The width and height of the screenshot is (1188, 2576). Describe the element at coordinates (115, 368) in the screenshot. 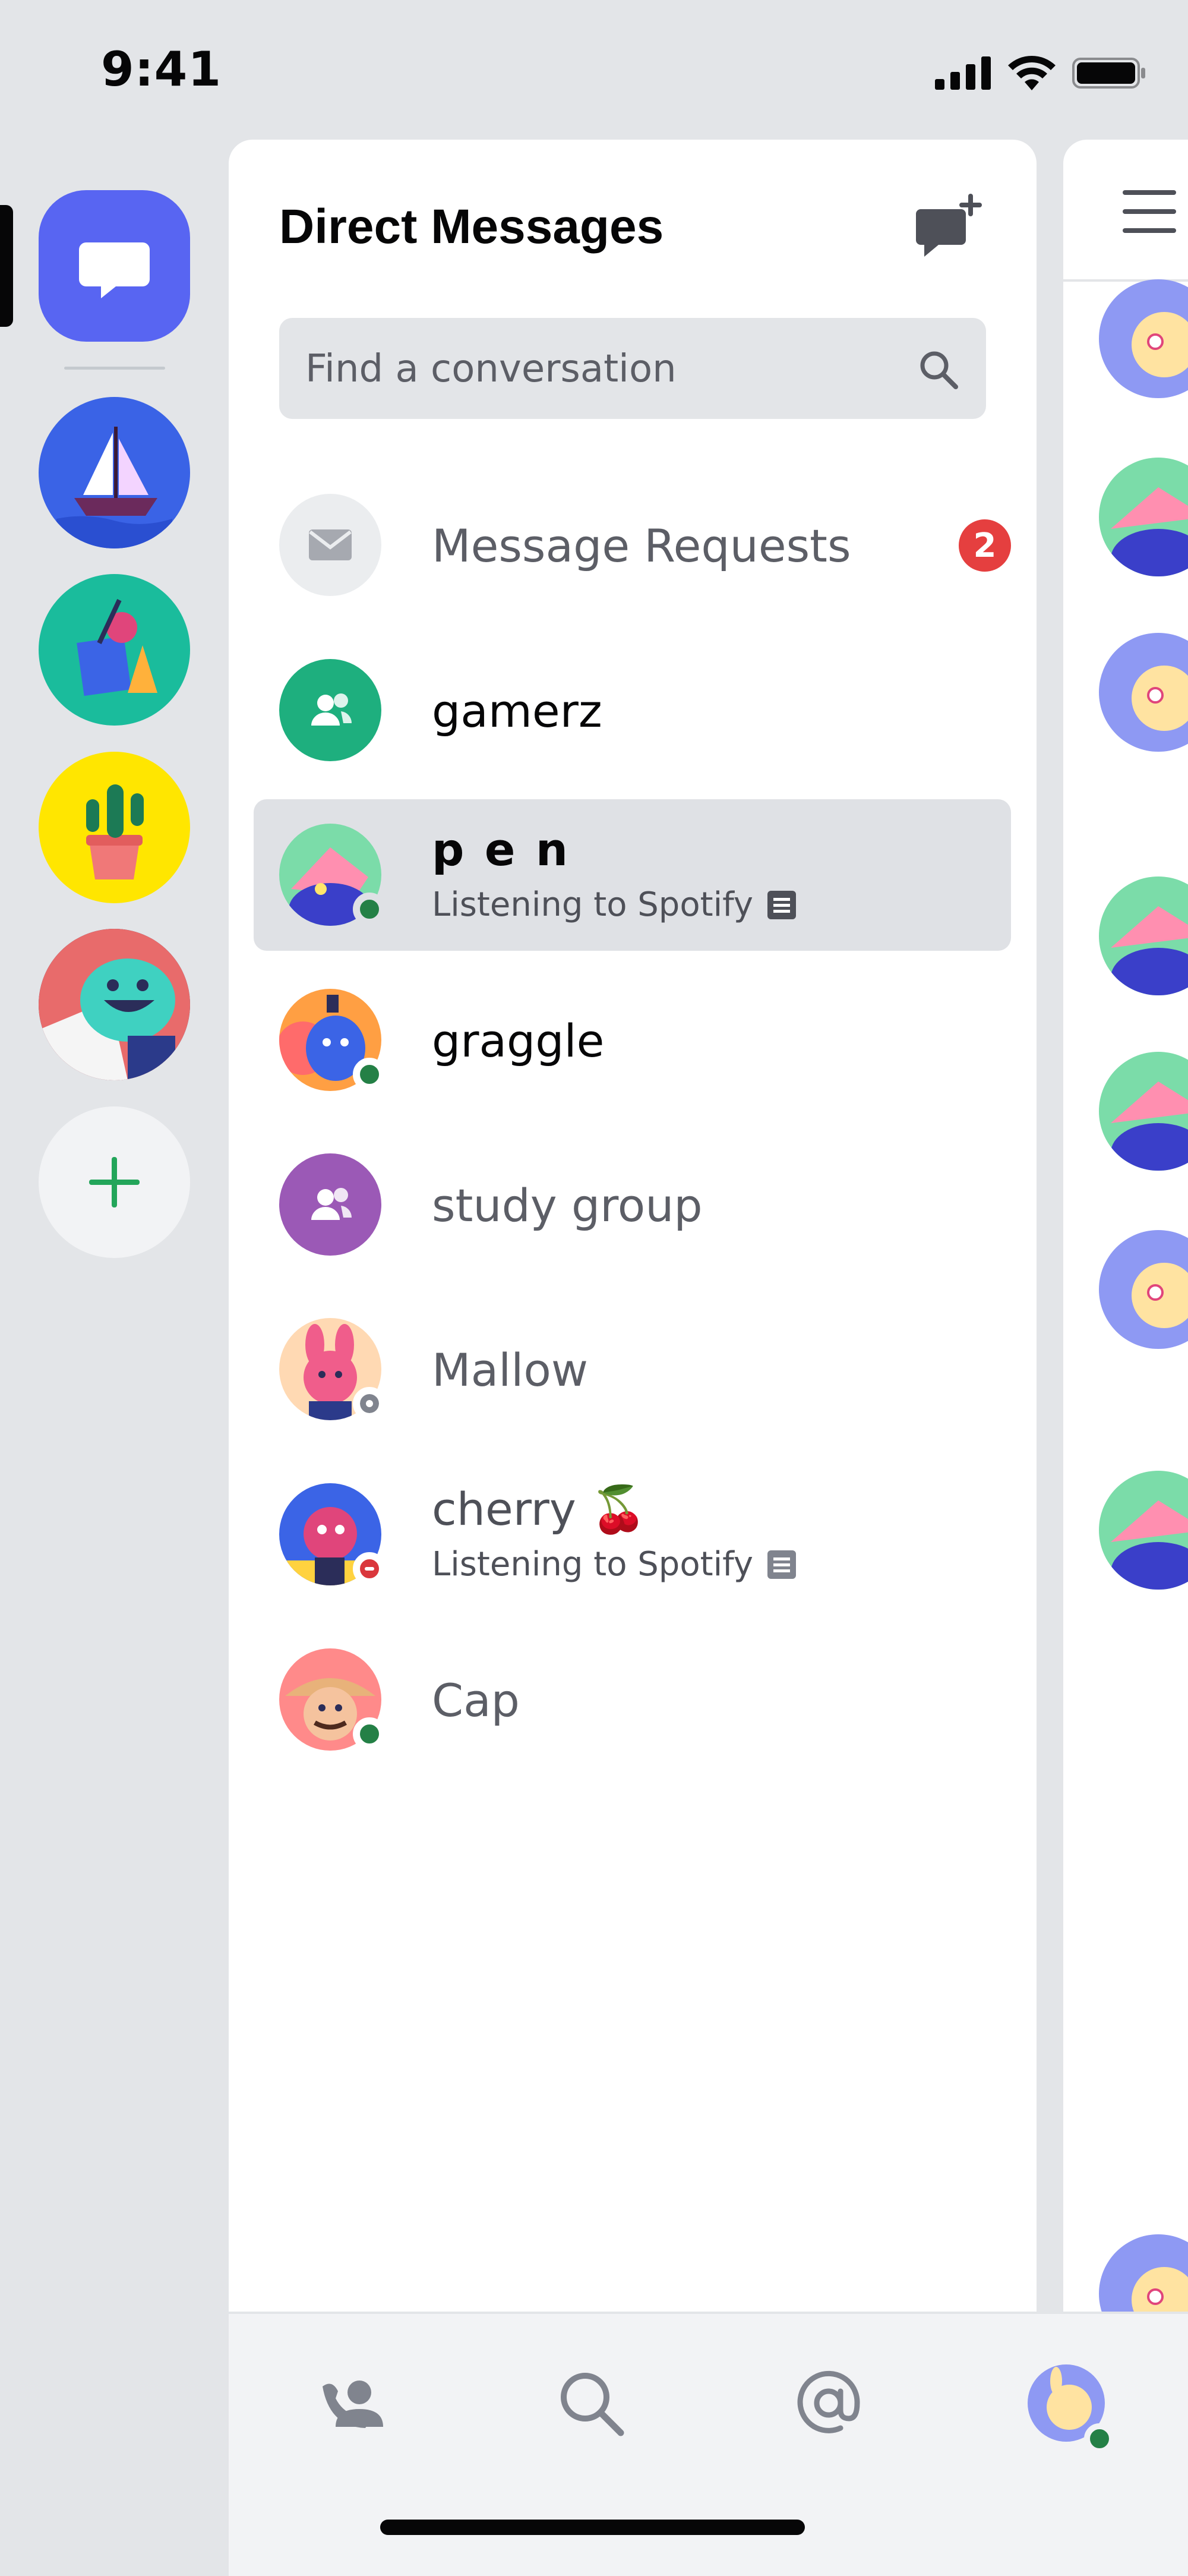

I see `rail-separator` at that location.